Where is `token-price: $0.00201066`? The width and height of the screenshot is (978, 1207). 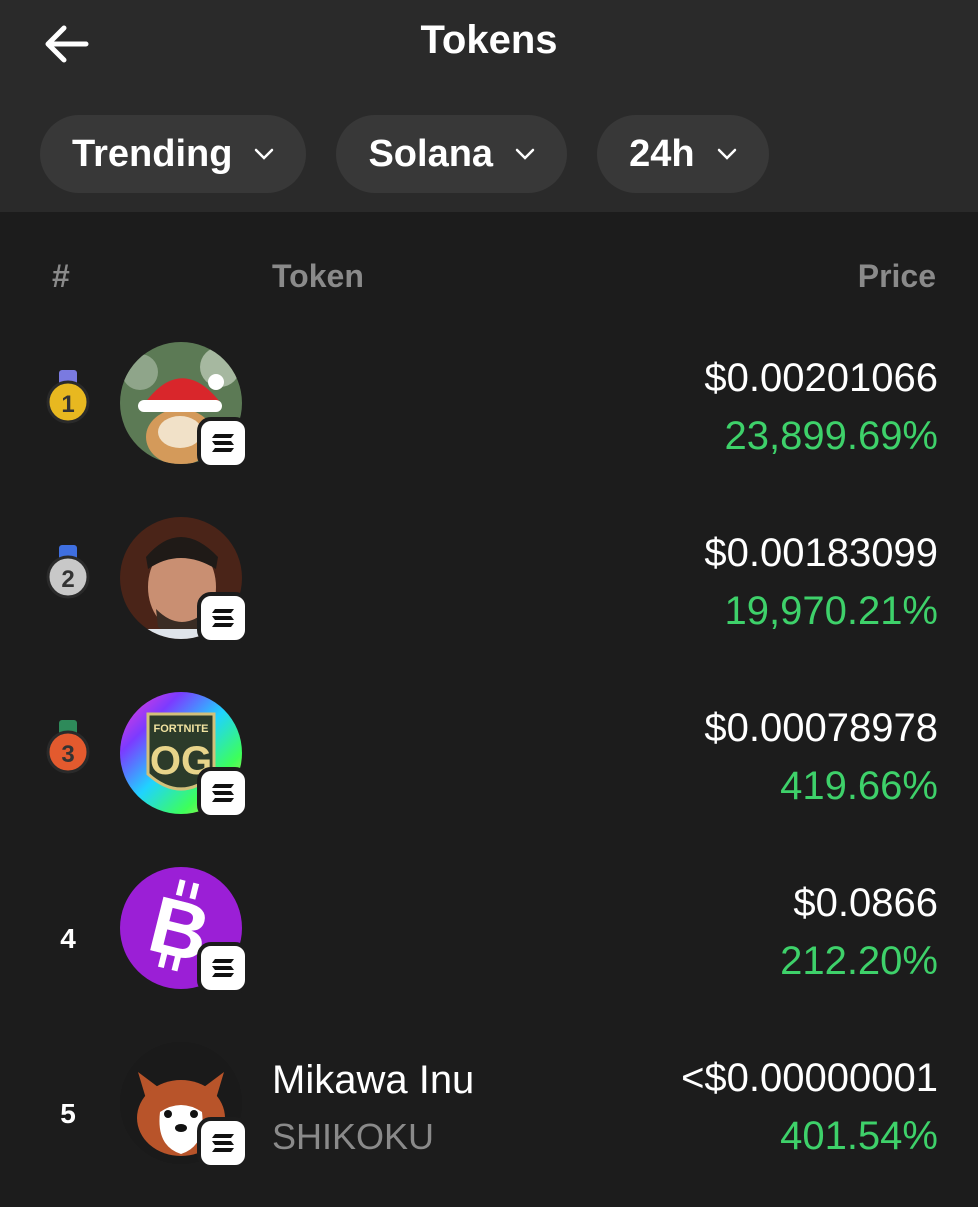 token-price: $0.00201066 is located at coordinates (821, 378).